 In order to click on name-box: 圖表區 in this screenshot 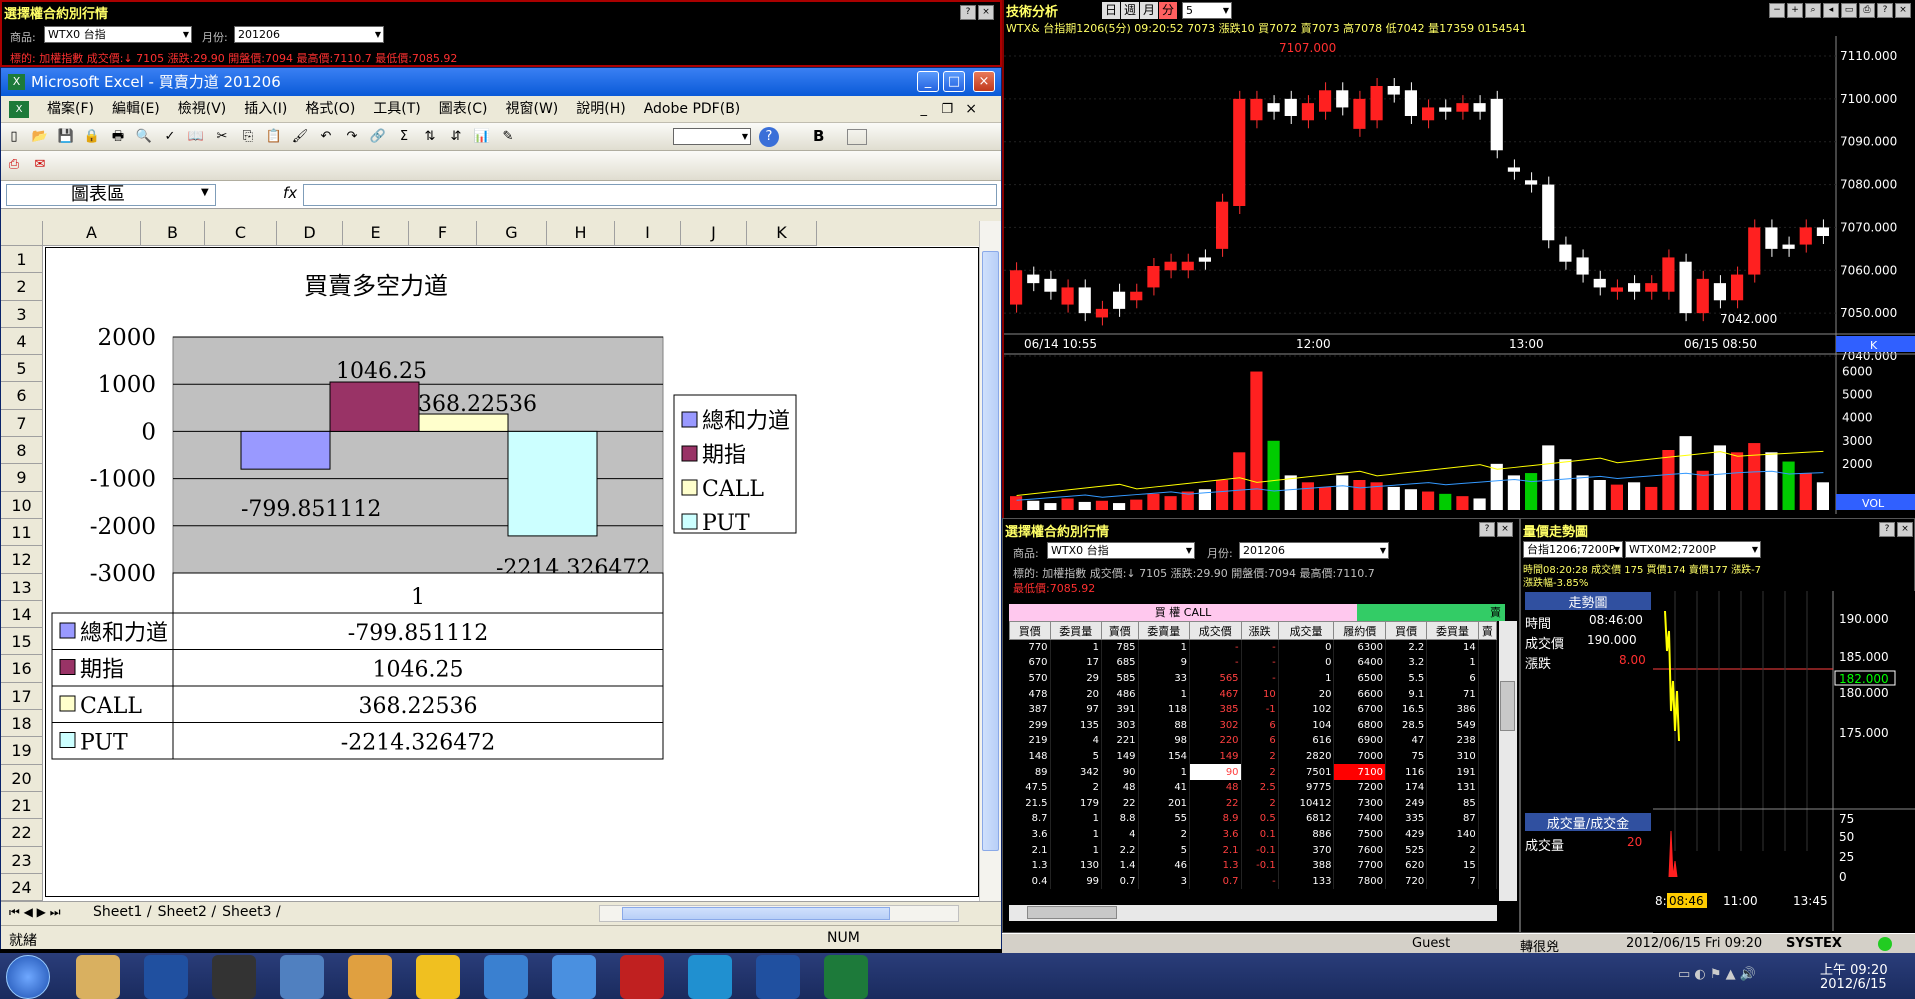, I will do `click(111, 195)`.